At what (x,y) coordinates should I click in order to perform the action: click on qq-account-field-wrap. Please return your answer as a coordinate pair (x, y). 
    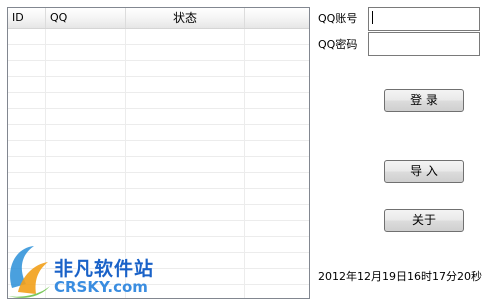
    Looking at the image, I should click on (424, 19).